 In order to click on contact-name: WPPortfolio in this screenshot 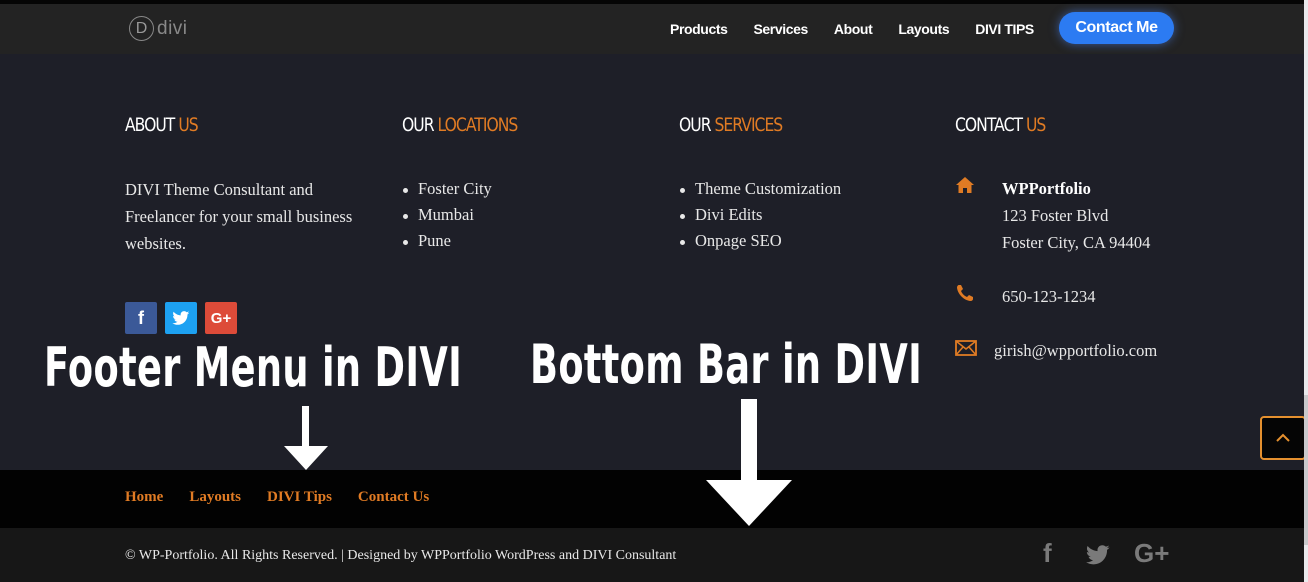, I will do `click(1046, 188)`.